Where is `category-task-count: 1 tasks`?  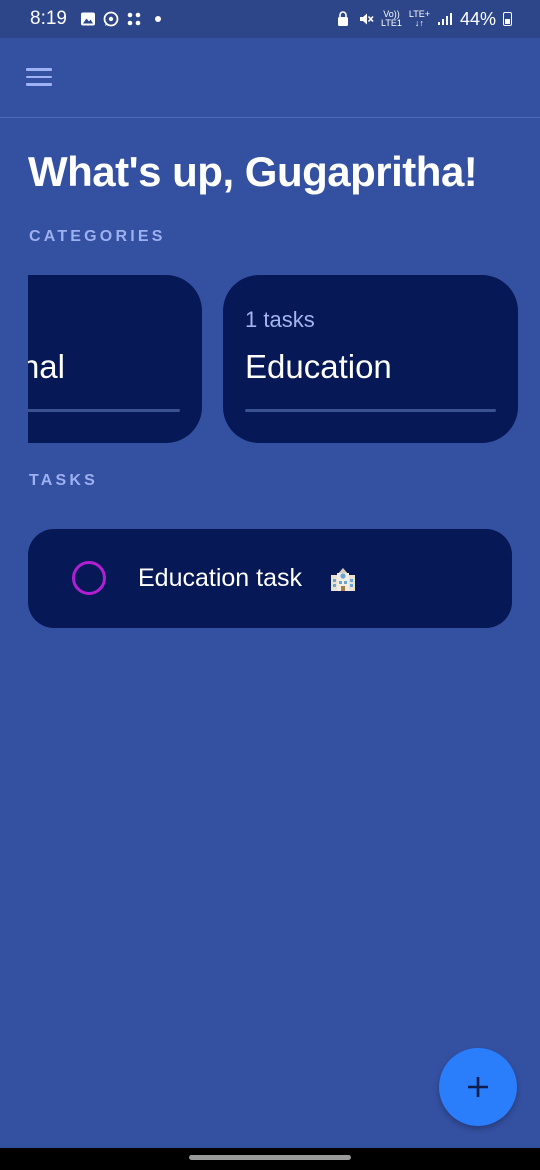
category-task-count: 1 tasks is located at coordinates (280, 319).